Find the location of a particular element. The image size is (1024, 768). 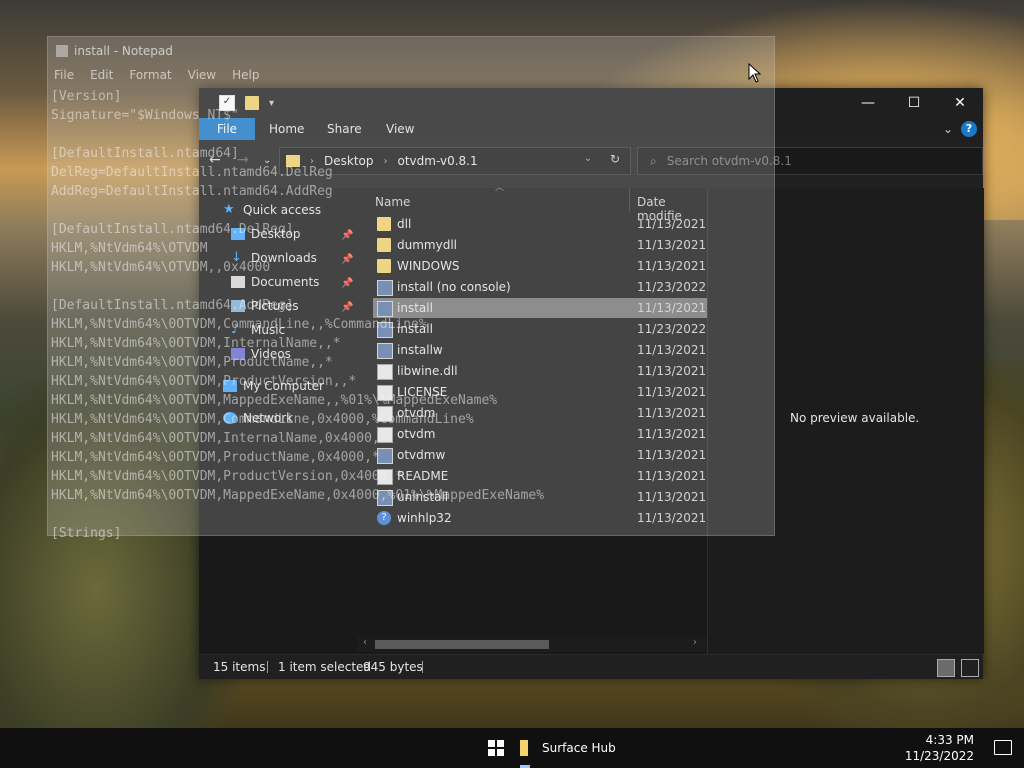

item-count: 15 items is located at coordinates (239, 667).